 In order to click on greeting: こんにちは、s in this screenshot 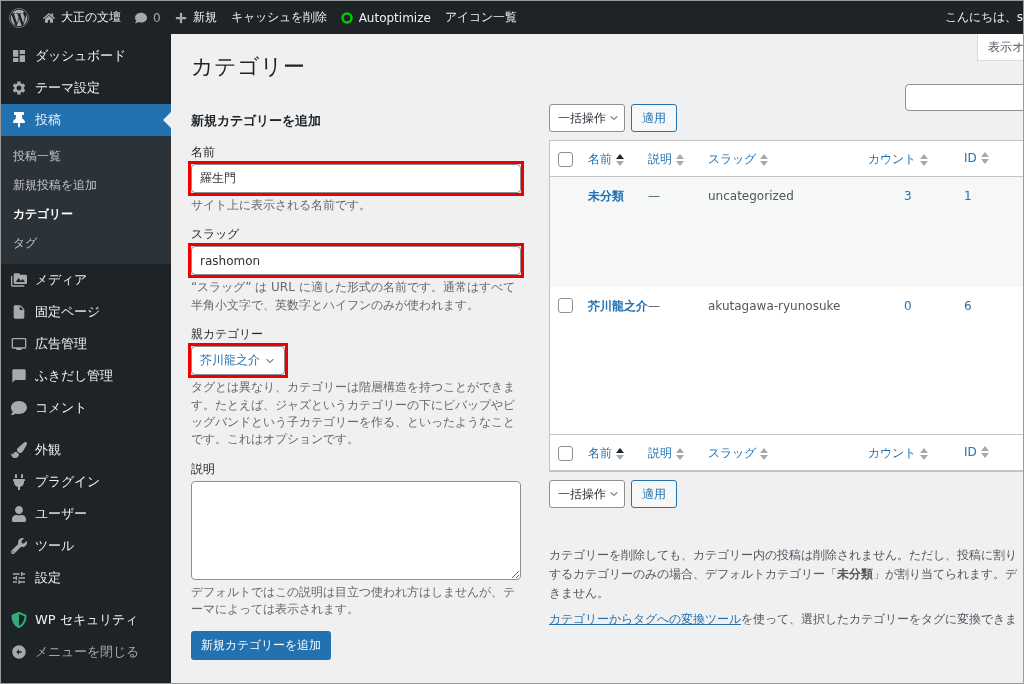, I will do `click(983, 17)`.